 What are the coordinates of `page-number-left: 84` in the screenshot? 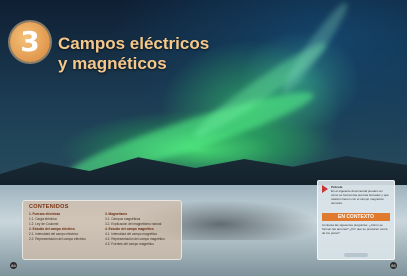 It's located at (13, 265).